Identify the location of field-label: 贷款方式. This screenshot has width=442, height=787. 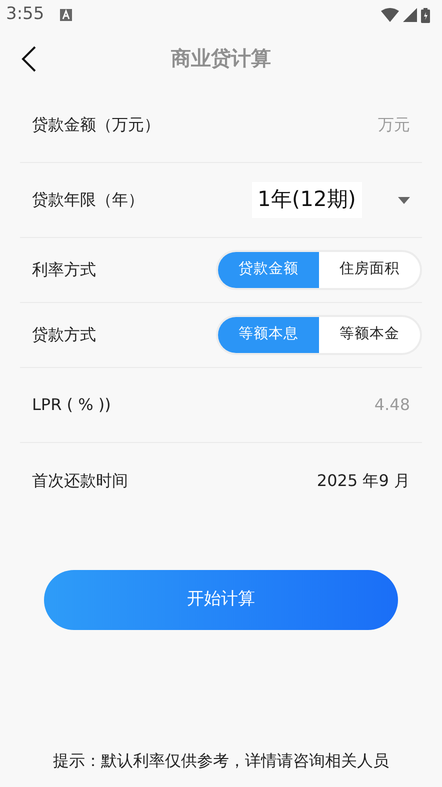
(64, 335).